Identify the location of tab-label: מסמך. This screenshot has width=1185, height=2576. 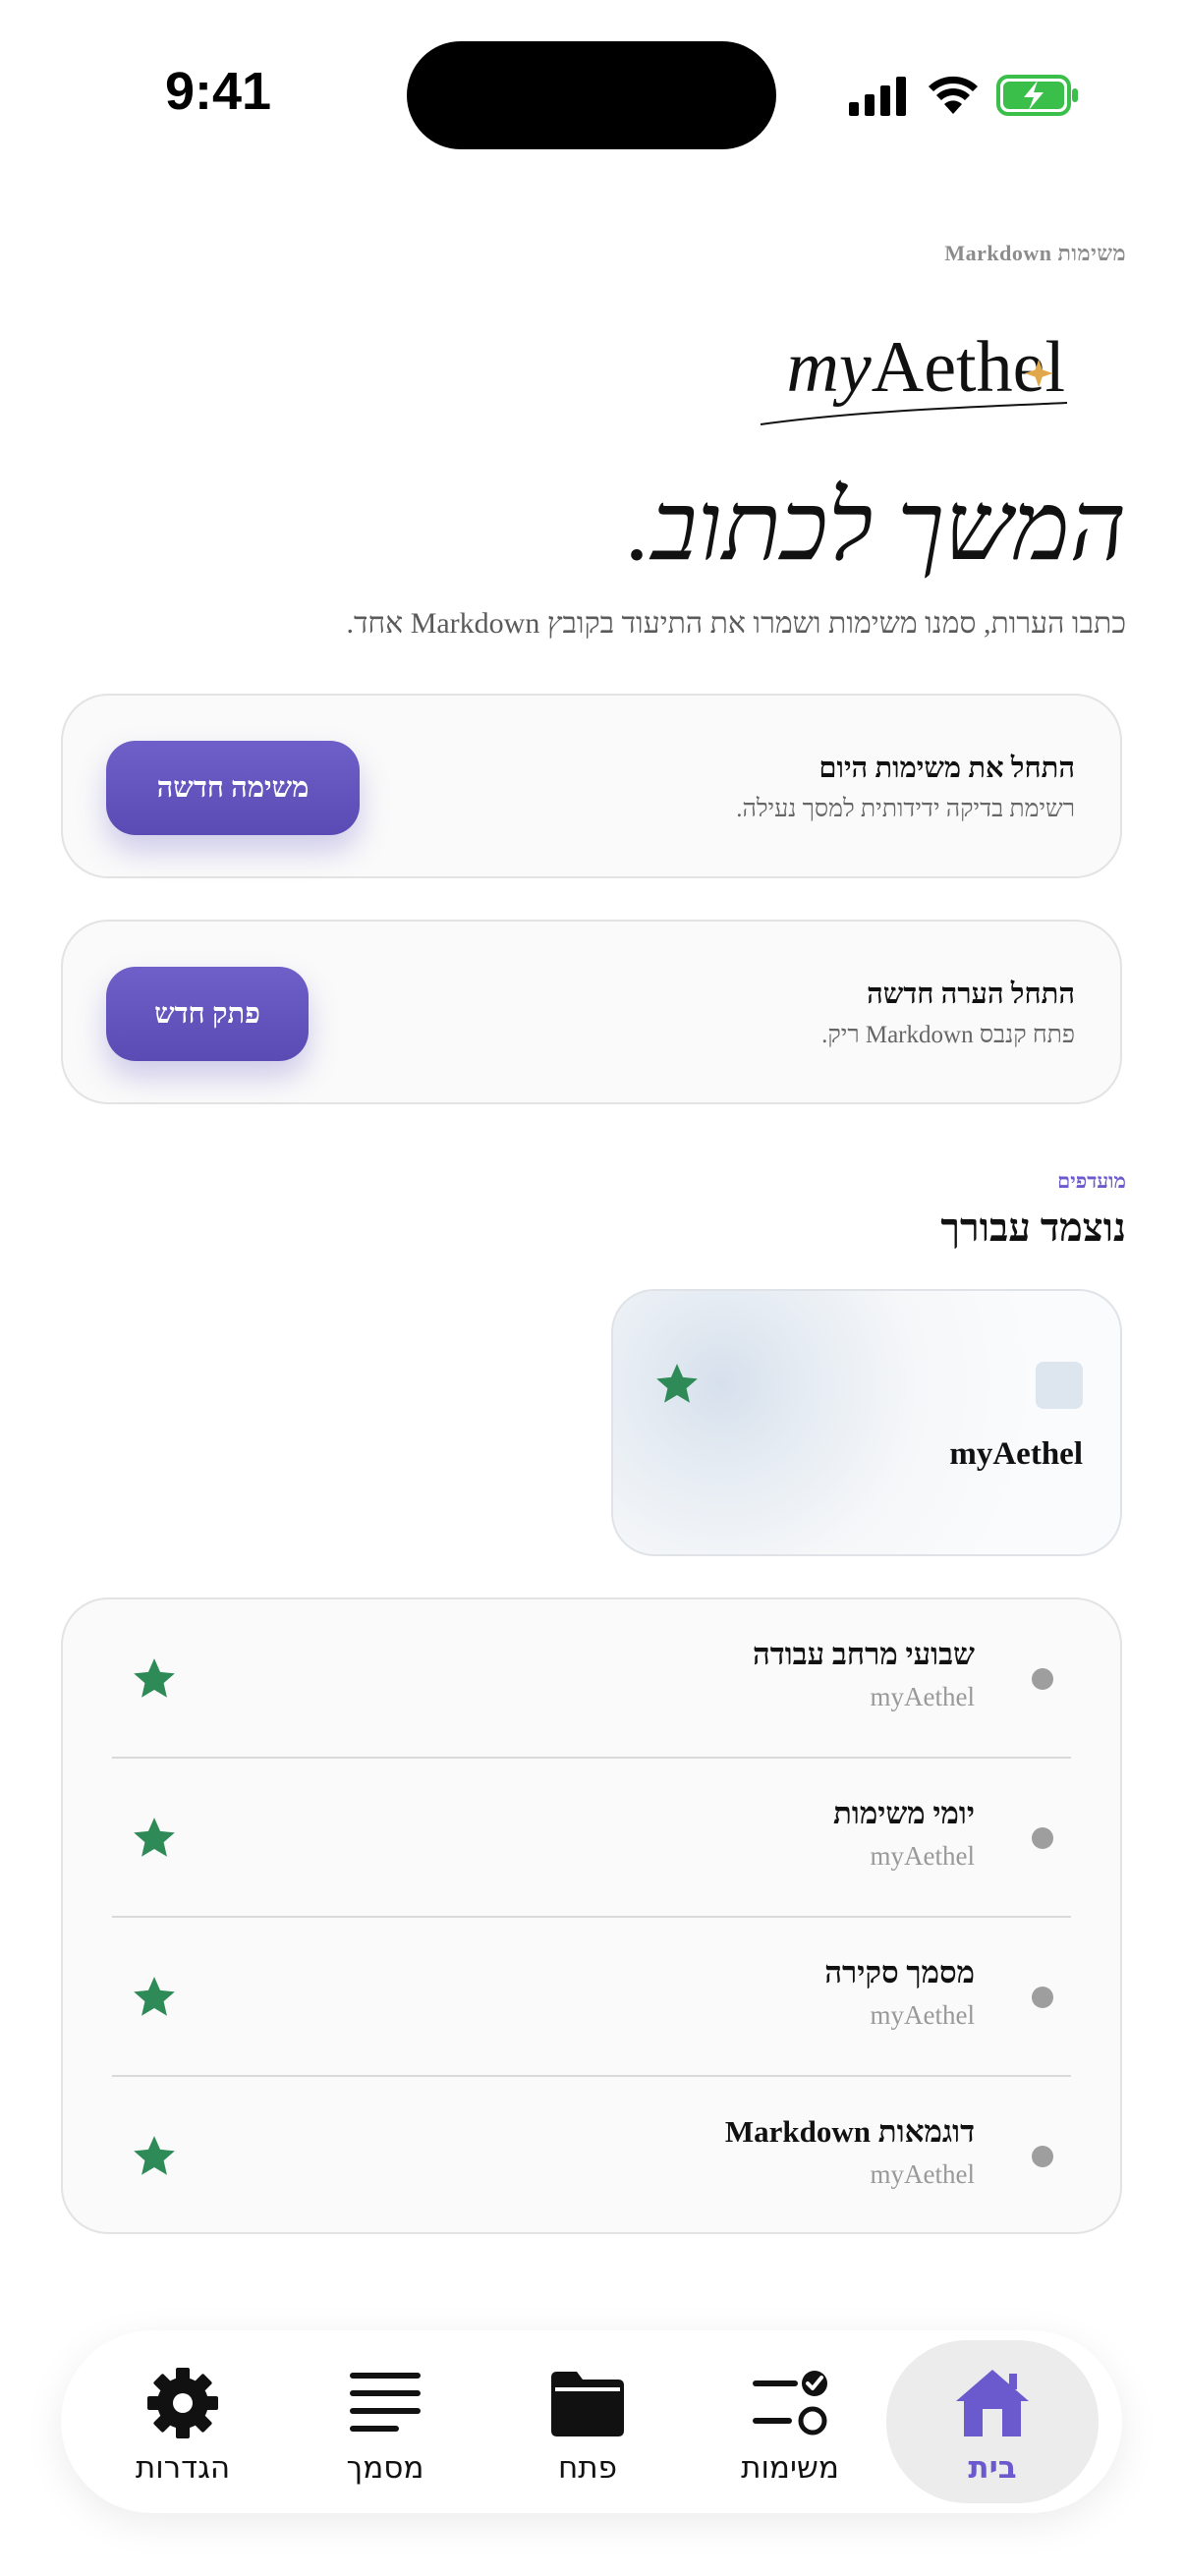
(385, 2468).